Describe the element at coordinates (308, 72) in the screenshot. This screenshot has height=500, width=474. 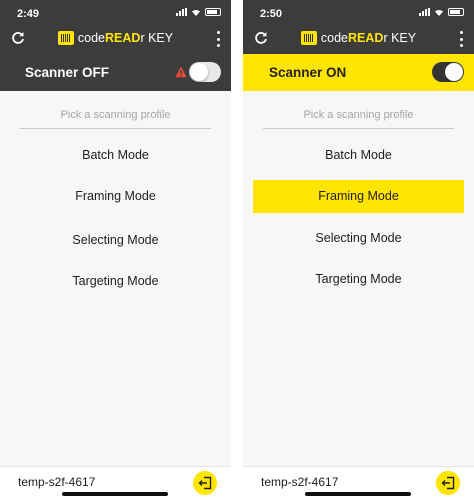
I see `scanner-status-label: Scanner ON` at that location.